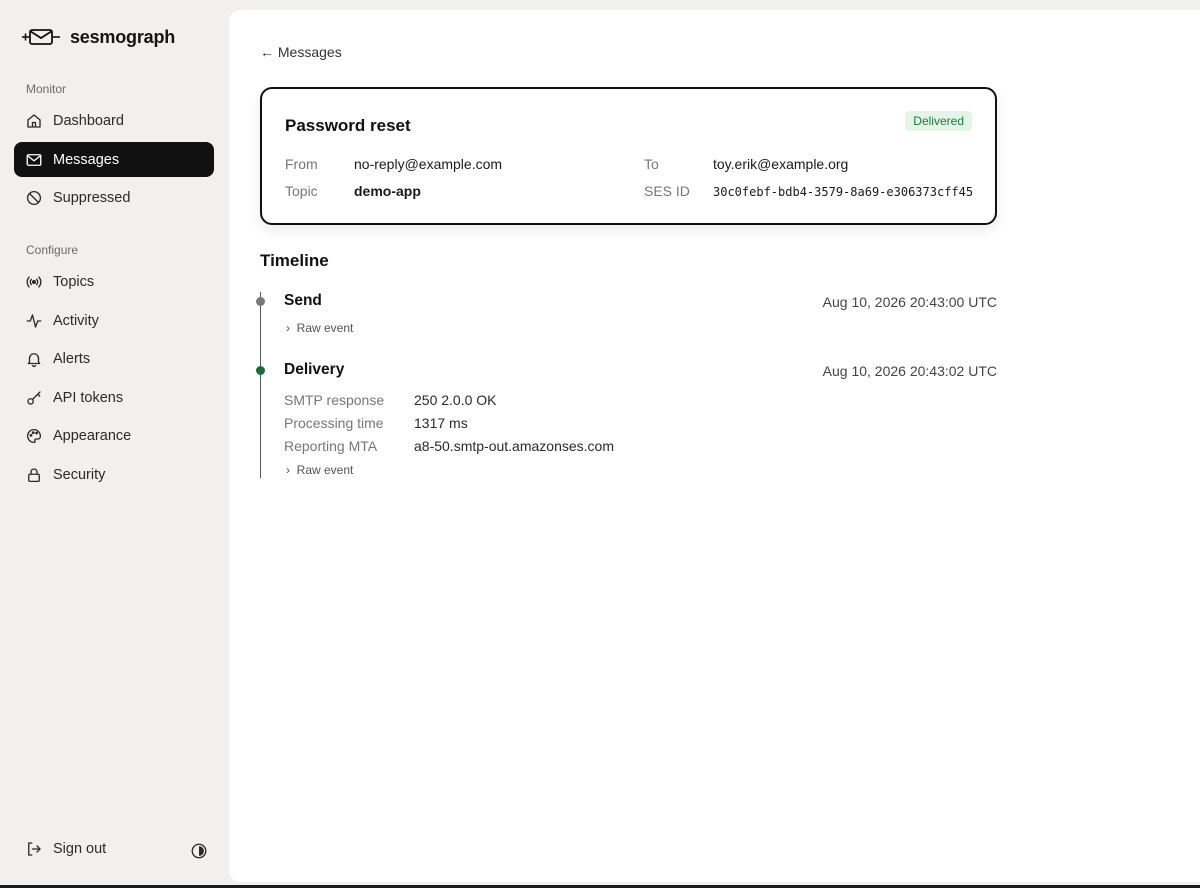 This screenshot has width=1200, height=888. What do you see at coordinates (909, 371) in the screenshot?
I see `delivery-event-time: Aug 10, 2026 20:43:02 UTC` at bounding box center [909, 371].